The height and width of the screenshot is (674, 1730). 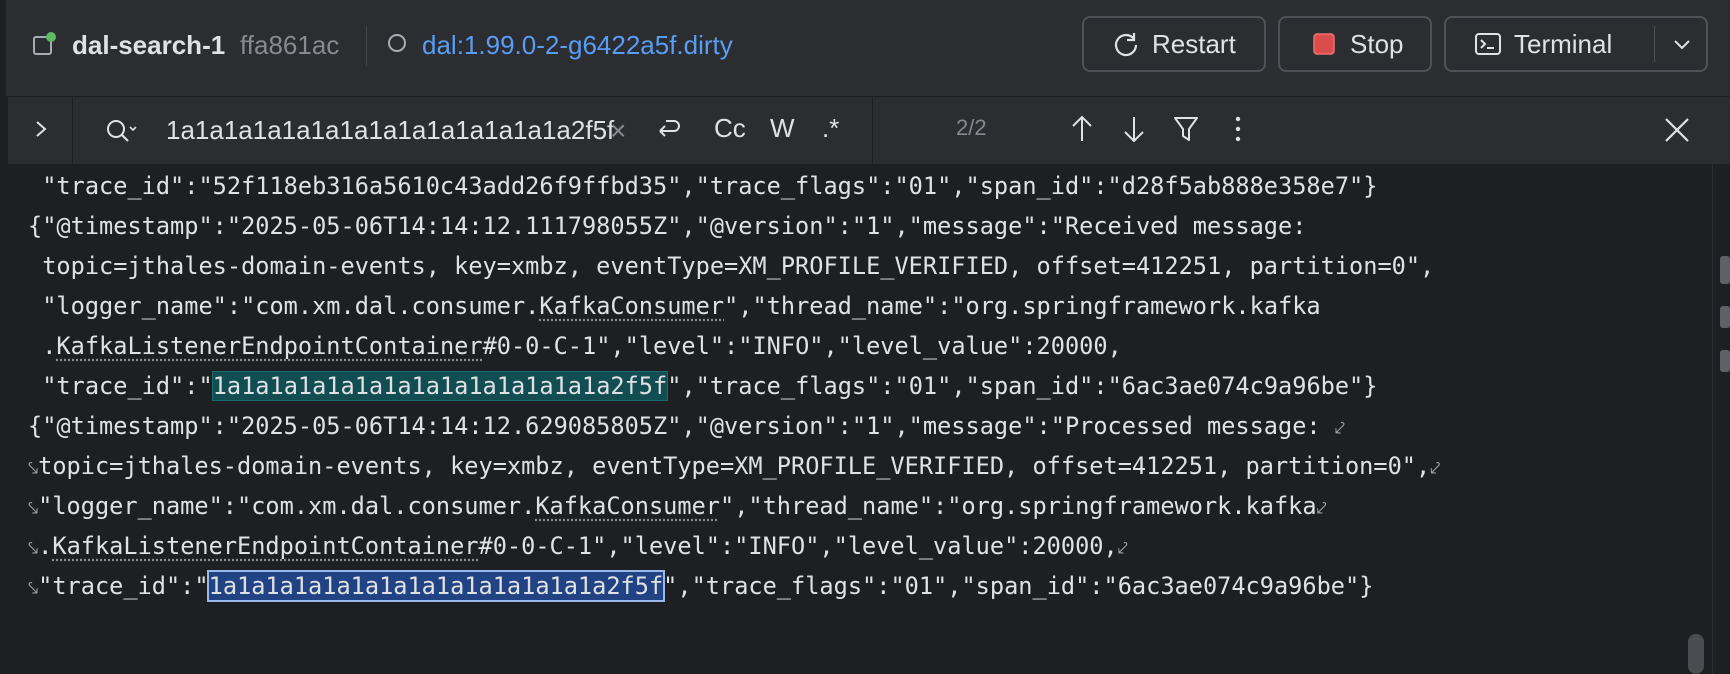 What do you see at coordinates (1186, 129) in the screenshot?
I see `filter-icon` at bounding box center [1186, 129].